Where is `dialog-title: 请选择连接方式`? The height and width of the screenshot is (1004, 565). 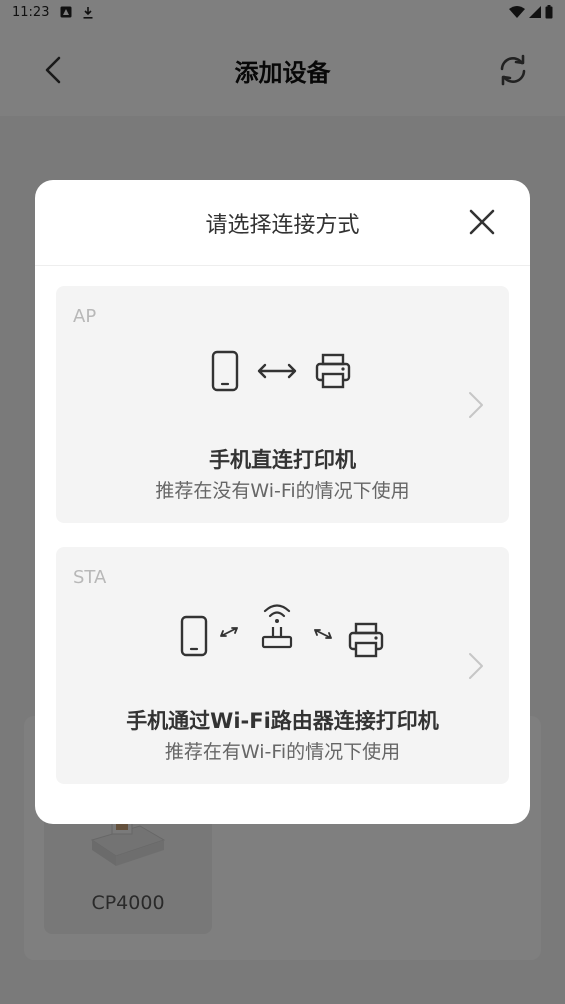 dialog-title: 请选择连接方式 is located at coordinates (282, 225).